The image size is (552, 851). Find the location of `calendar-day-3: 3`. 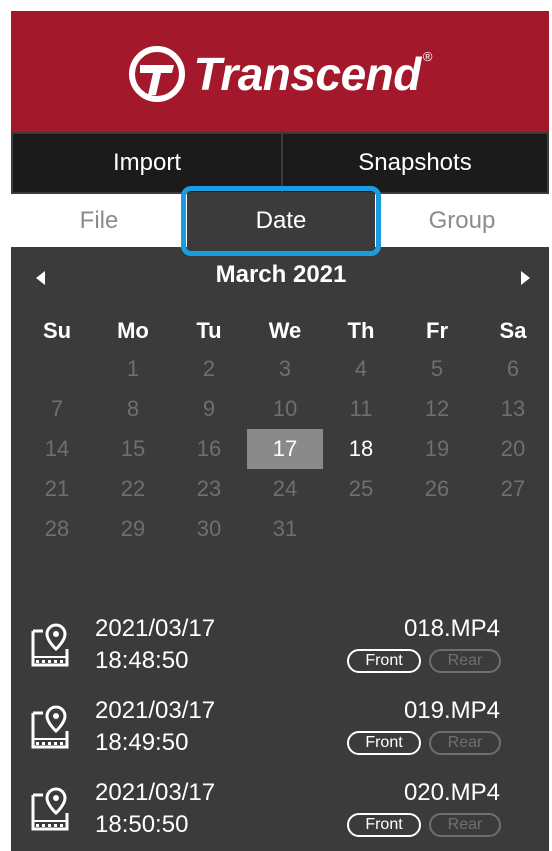

calendar-day-3: 3 is located at coordinates (285, 369).